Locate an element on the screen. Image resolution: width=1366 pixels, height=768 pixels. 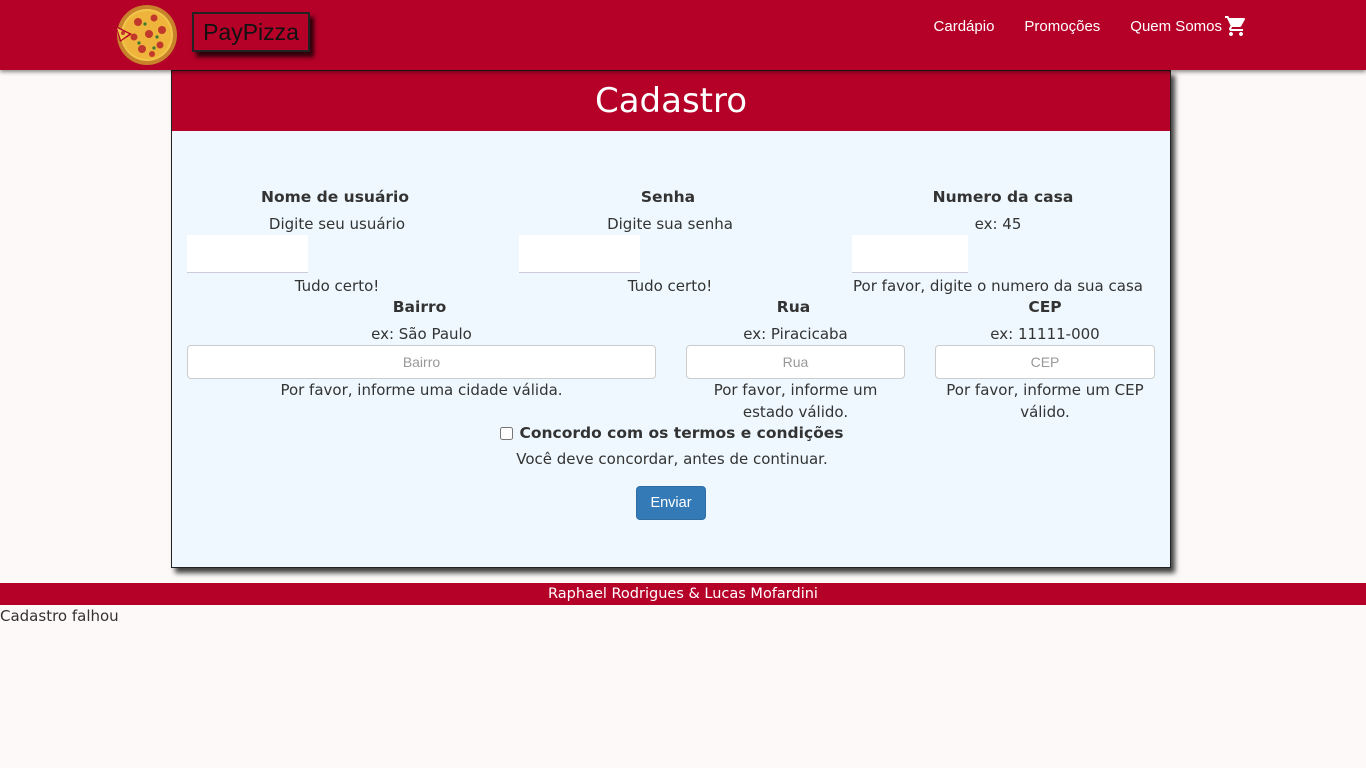
card-title: Cadastro is located at coordinates (671, 101).